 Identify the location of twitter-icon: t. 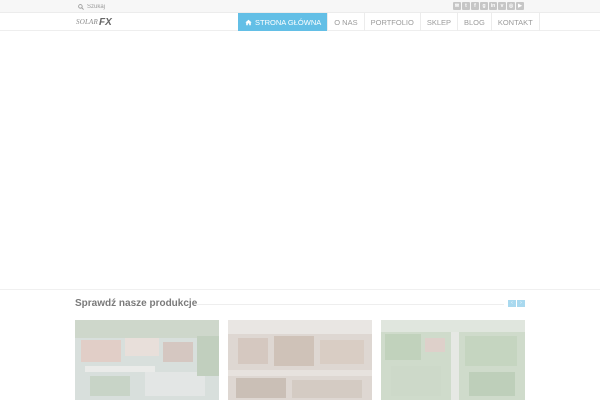
(466, 6).